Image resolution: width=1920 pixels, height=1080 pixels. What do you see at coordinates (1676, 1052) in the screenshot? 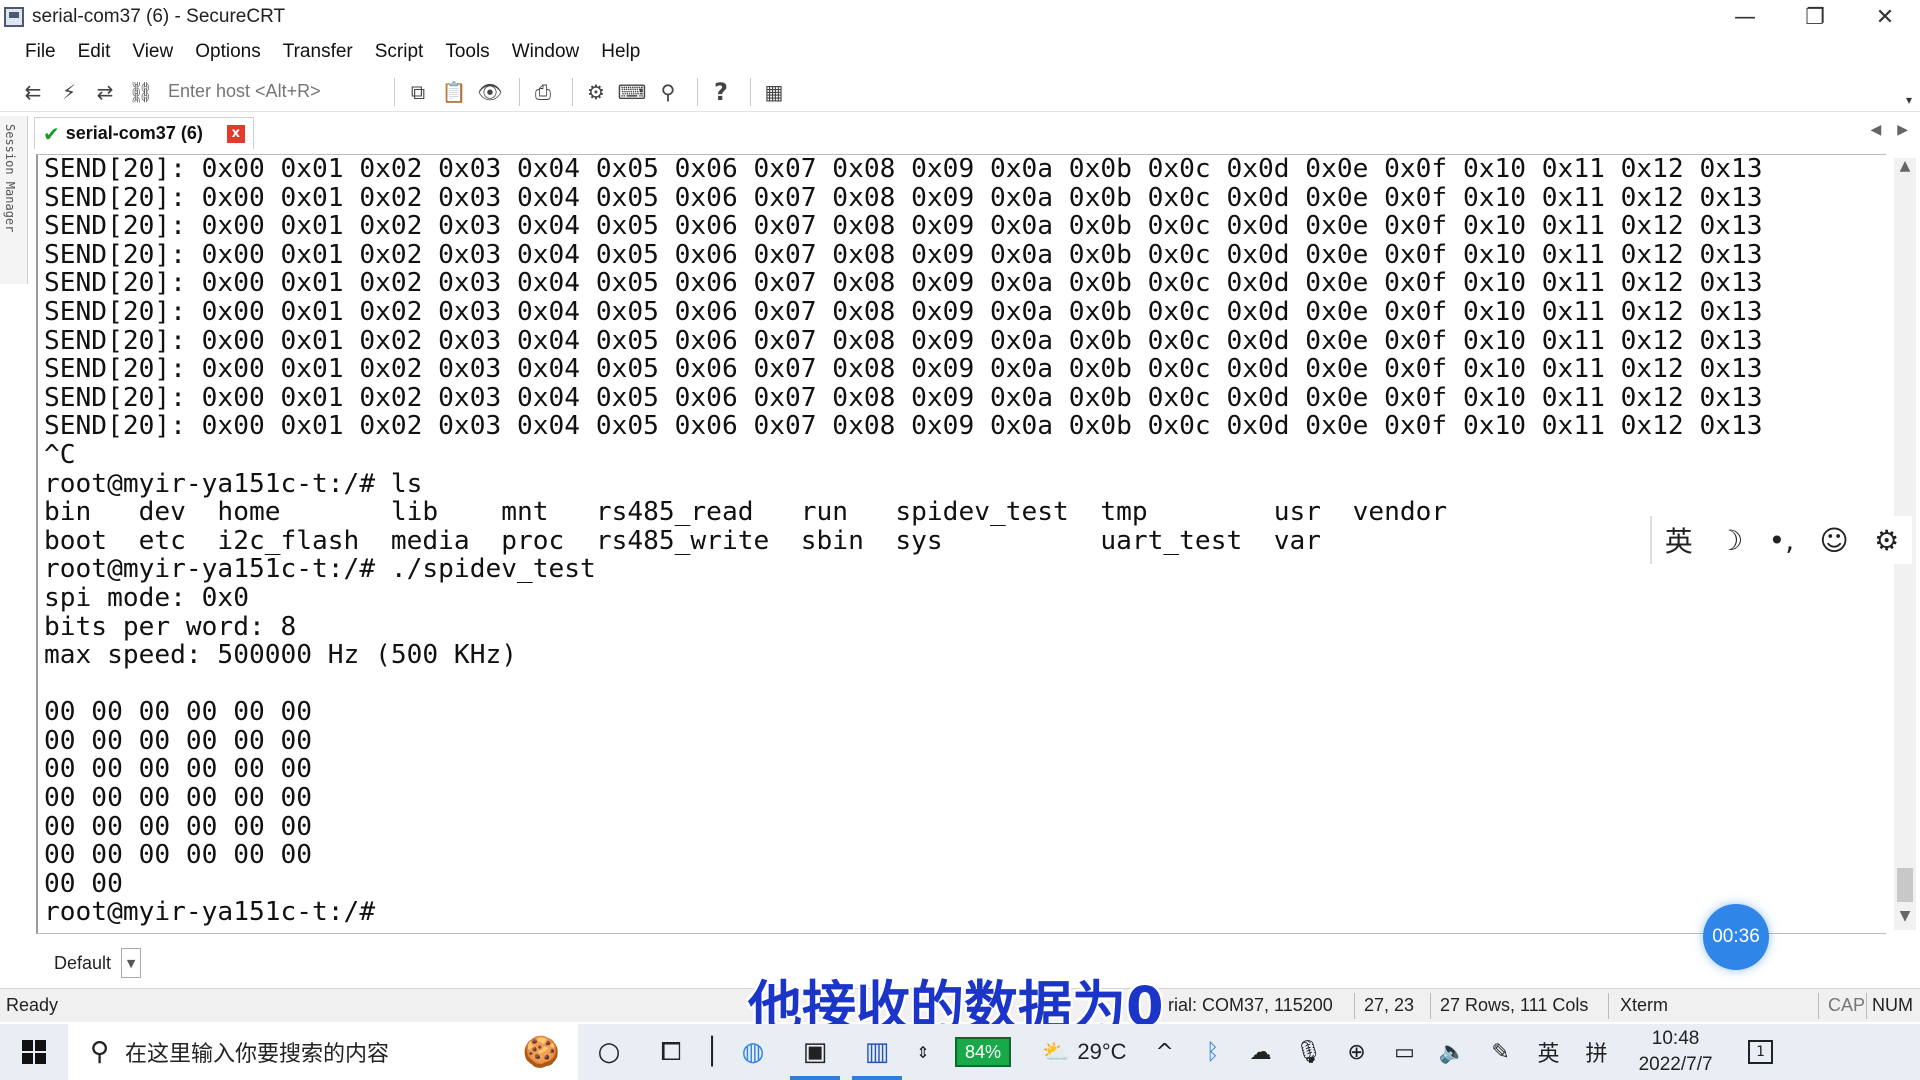
I see `taskbar-clock: 10:48 2022/7/7` at bounding box center [1676, 1052].